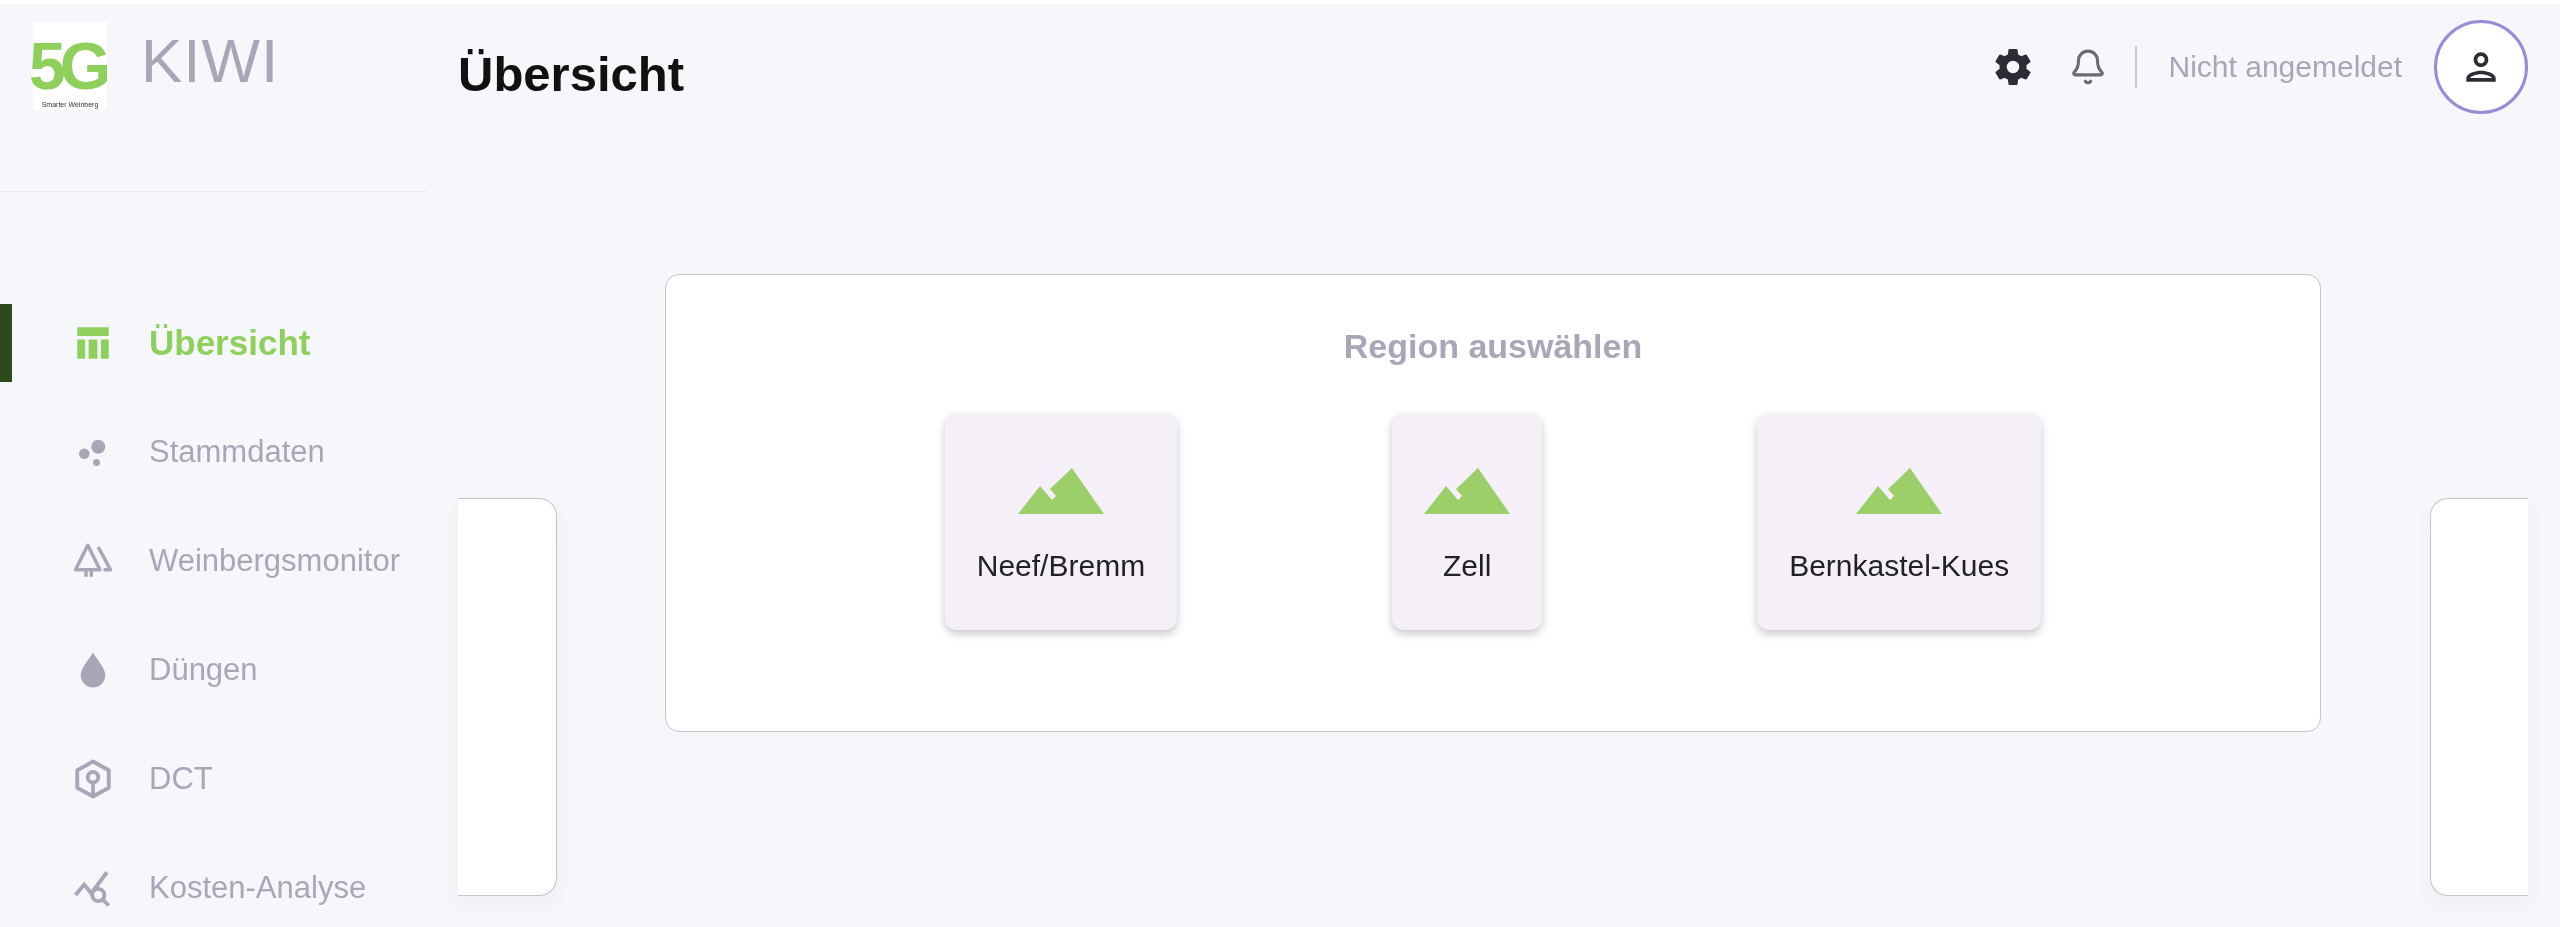 The height and width of the screenshot is (927, 2560). I want to click on region-label: Neef/Bremm, so click(1061, 566).